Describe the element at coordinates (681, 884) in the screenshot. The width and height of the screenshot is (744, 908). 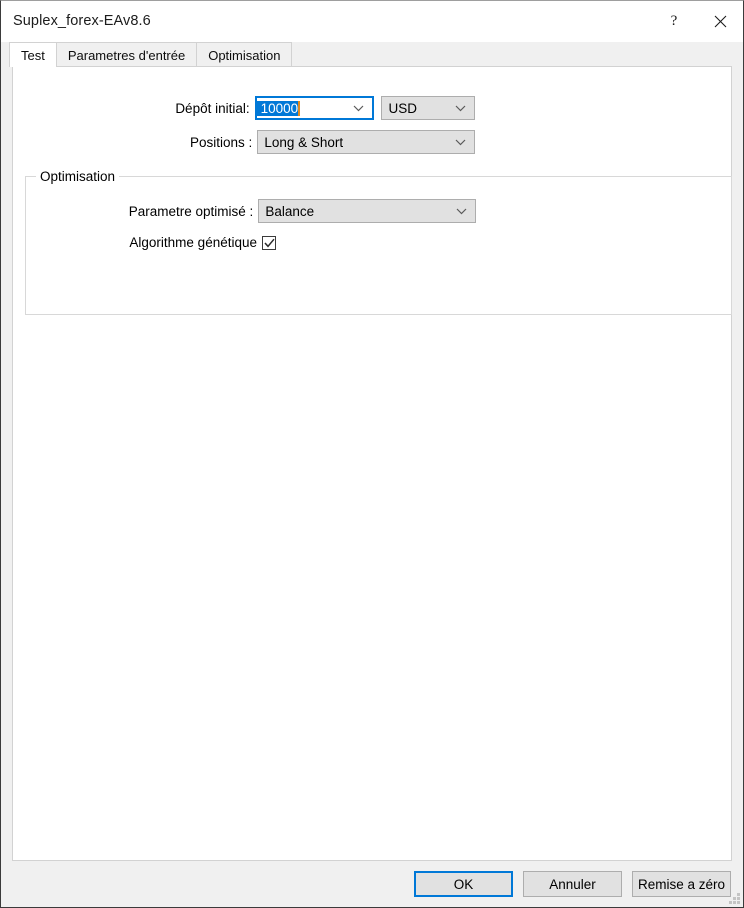
I see `reset-button: Remise a zéro` at that location.